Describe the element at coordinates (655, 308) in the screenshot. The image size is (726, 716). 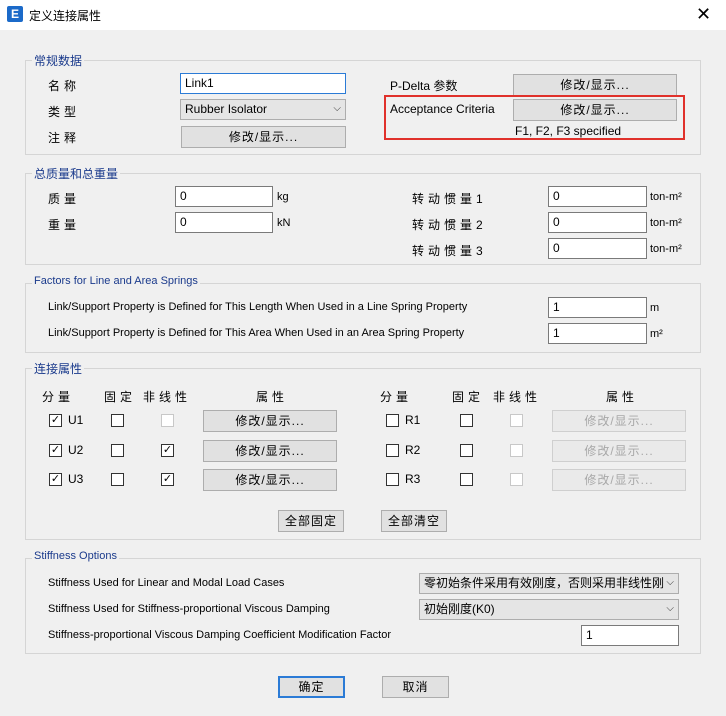
I see `line-spring-unit: m` at that location.